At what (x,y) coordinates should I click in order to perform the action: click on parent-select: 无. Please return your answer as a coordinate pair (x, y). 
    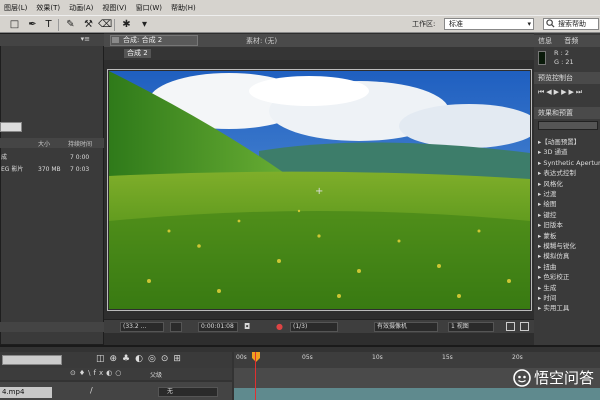
    Looking at the image, I should click on (188, 392).